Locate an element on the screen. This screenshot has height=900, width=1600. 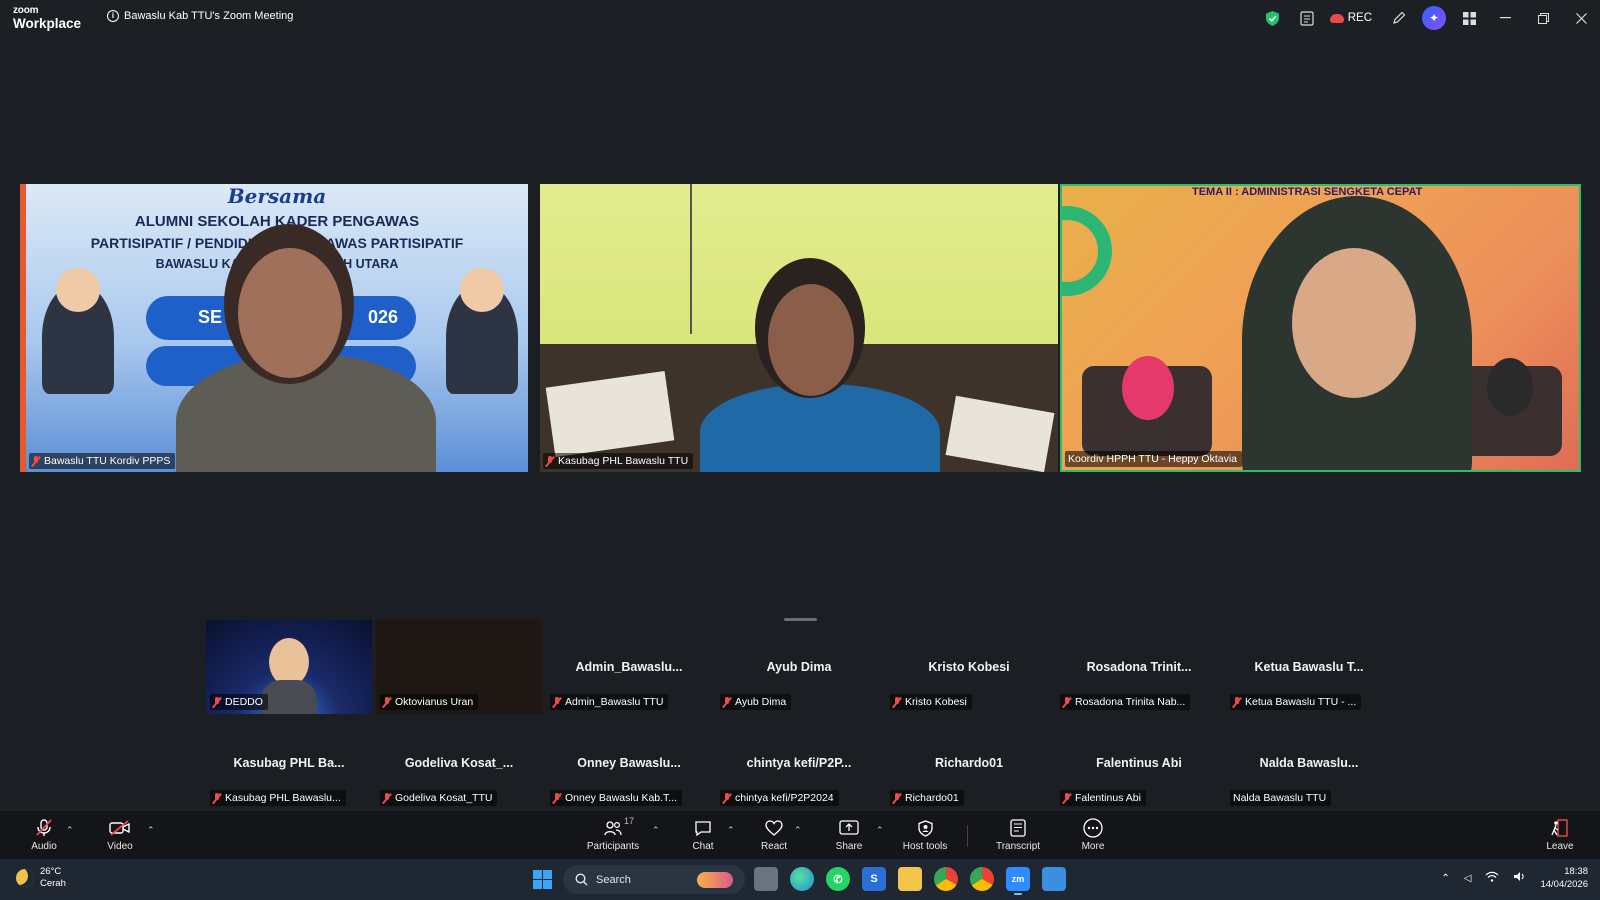
gallery-tile: Oktovianus Uran is located at coordinates (459, 667).